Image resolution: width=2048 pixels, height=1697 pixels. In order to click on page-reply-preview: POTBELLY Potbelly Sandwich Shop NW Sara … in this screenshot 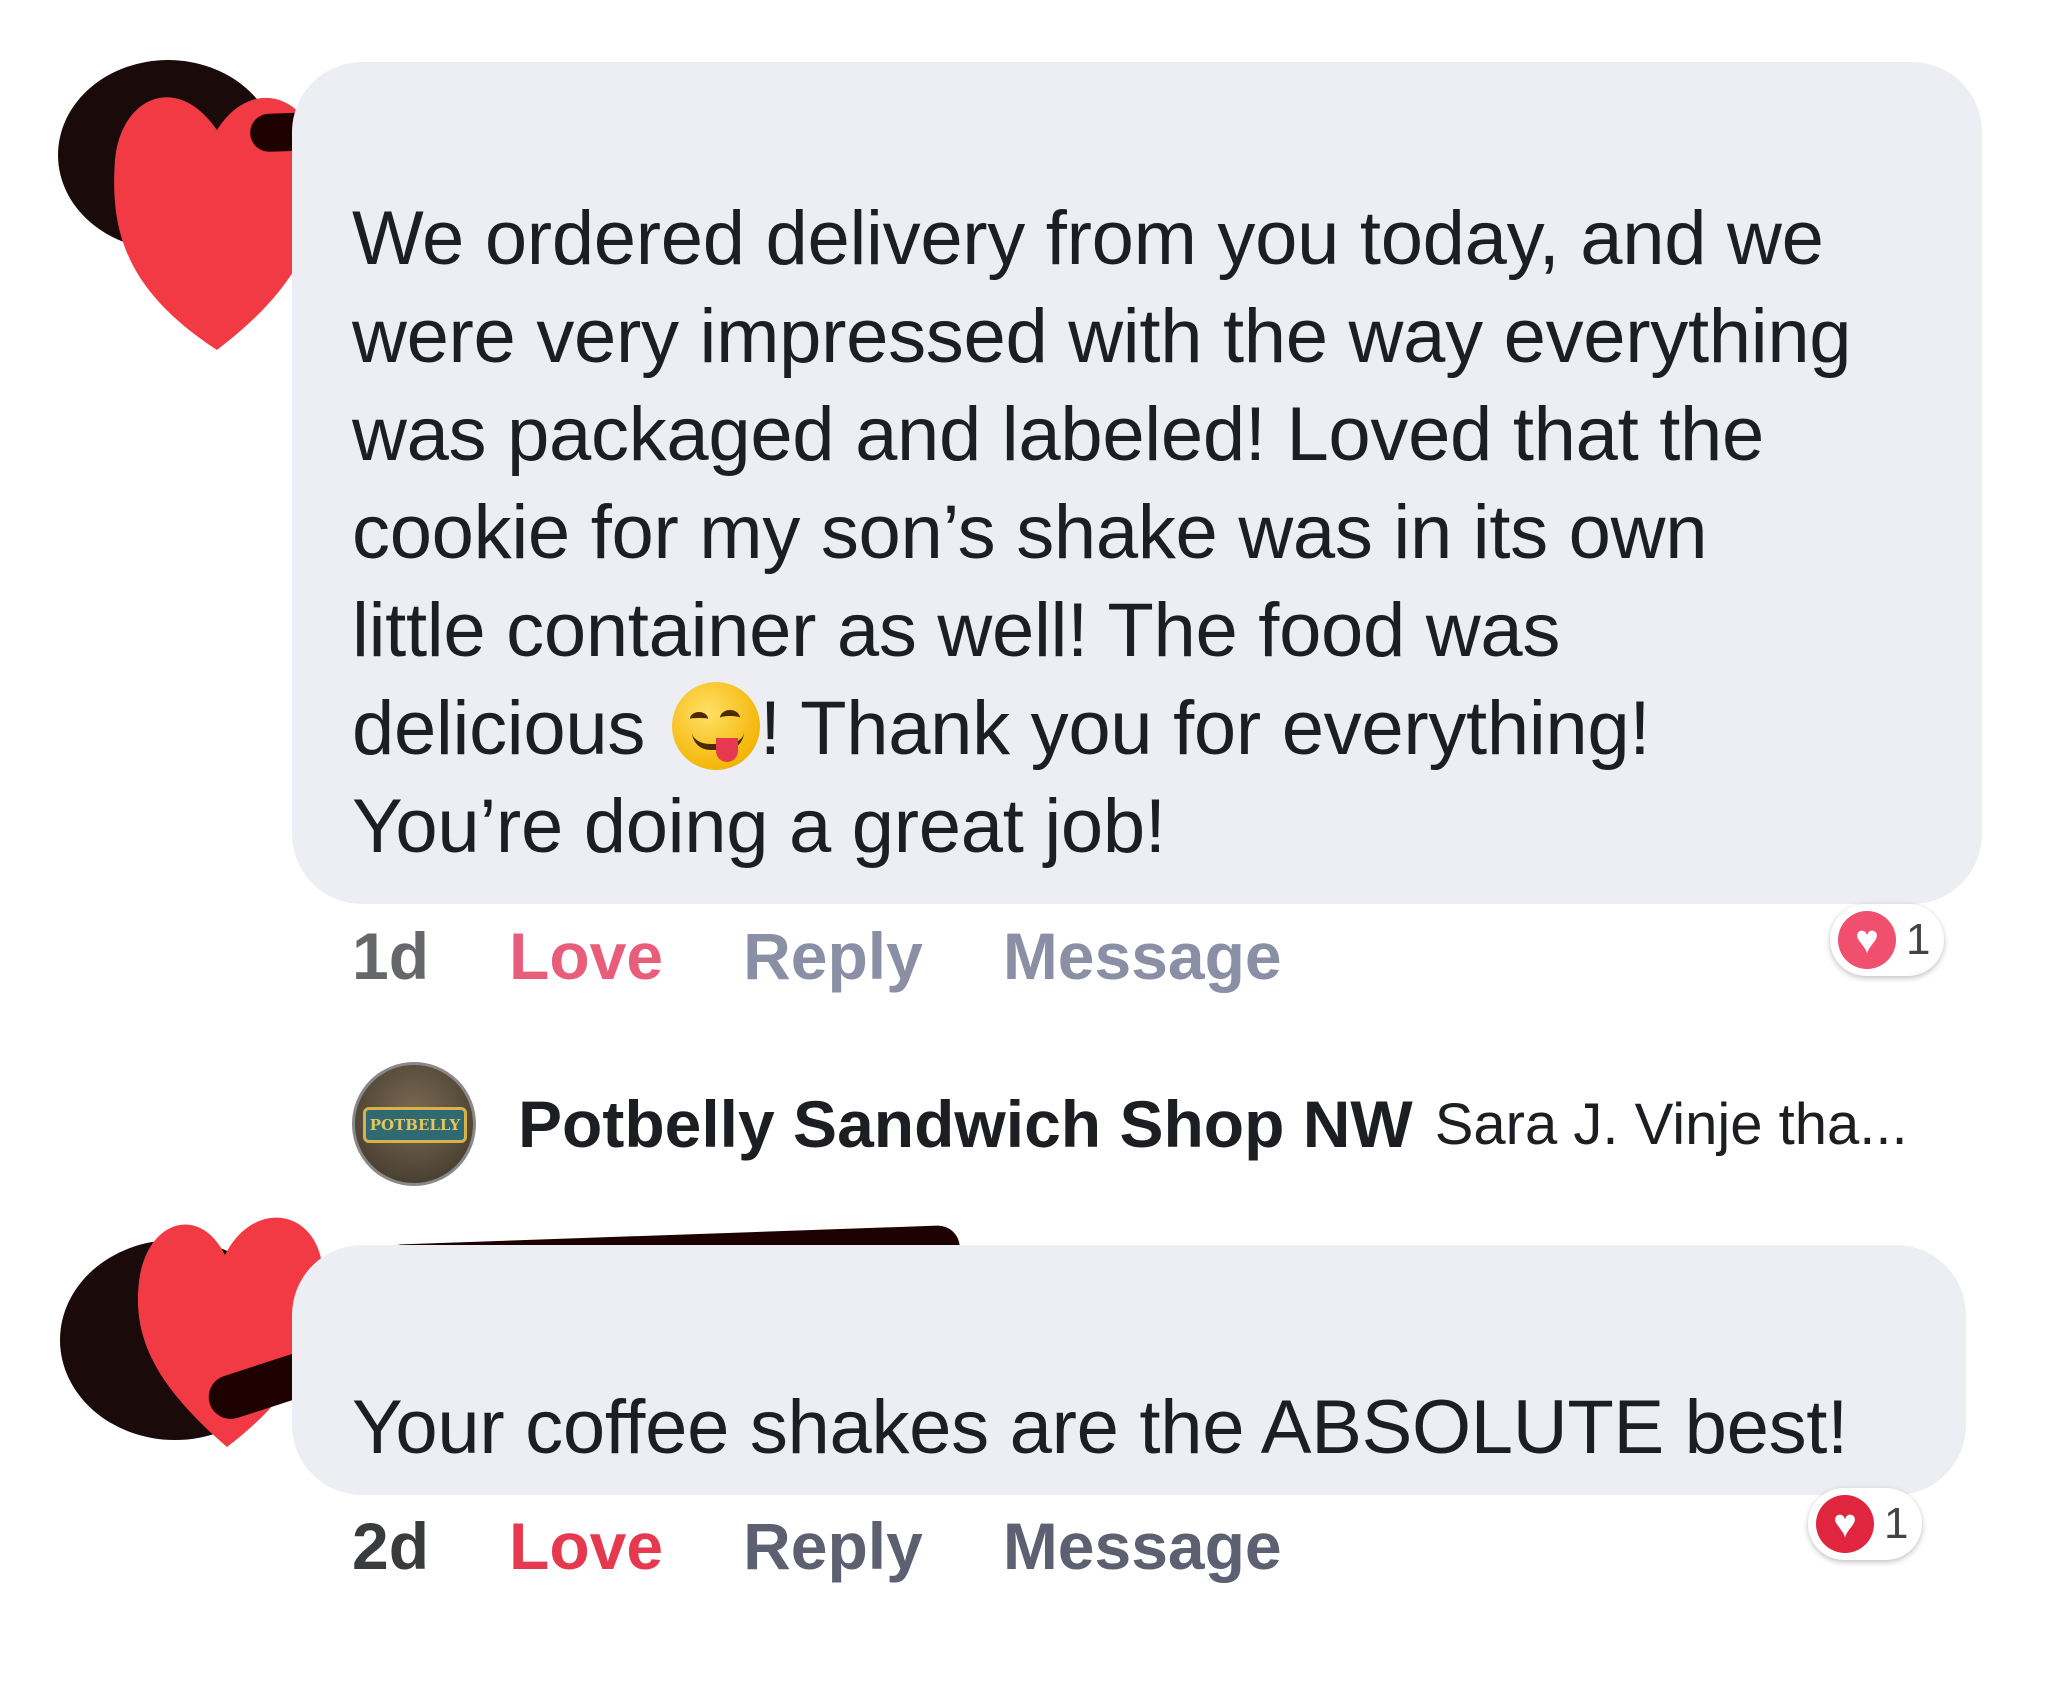, I will do `click(1130, 1124)`.